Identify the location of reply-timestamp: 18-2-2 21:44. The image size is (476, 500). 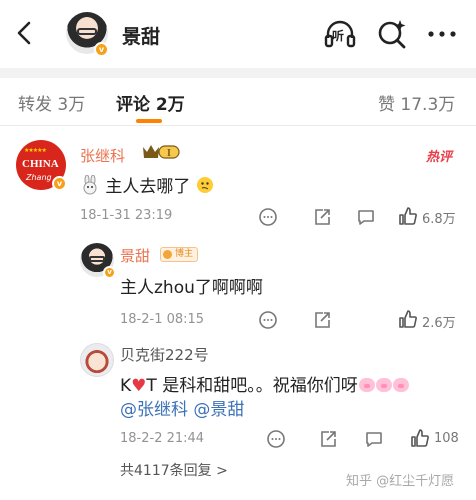
(162, 438).